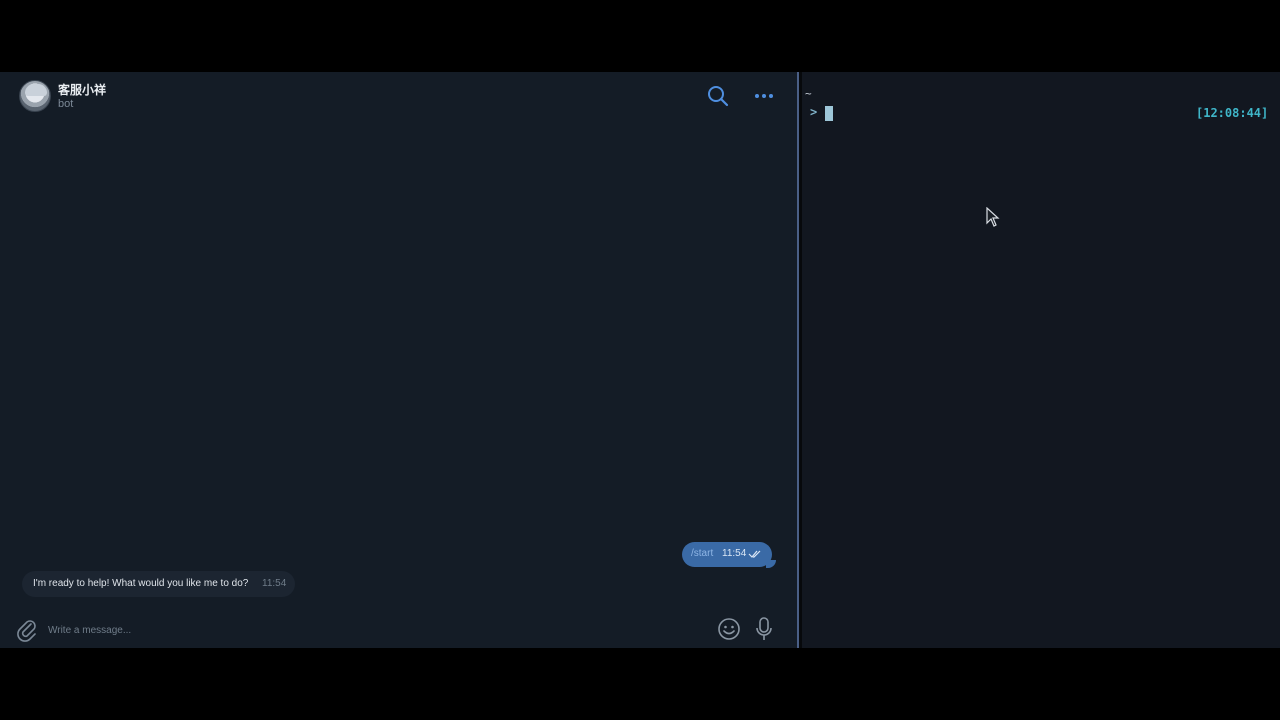 This screenshot has height=720, width=1280. I want to click on letterbox-top, so click(640, 36).